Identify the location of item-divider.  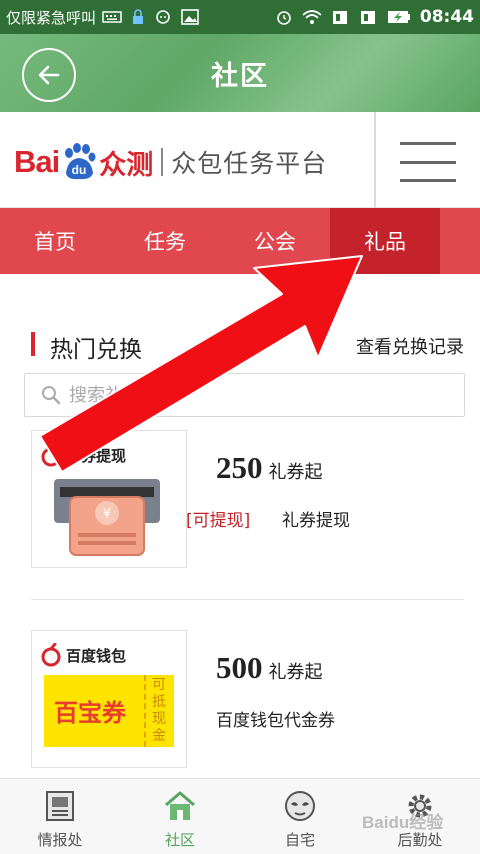
(247, 599).